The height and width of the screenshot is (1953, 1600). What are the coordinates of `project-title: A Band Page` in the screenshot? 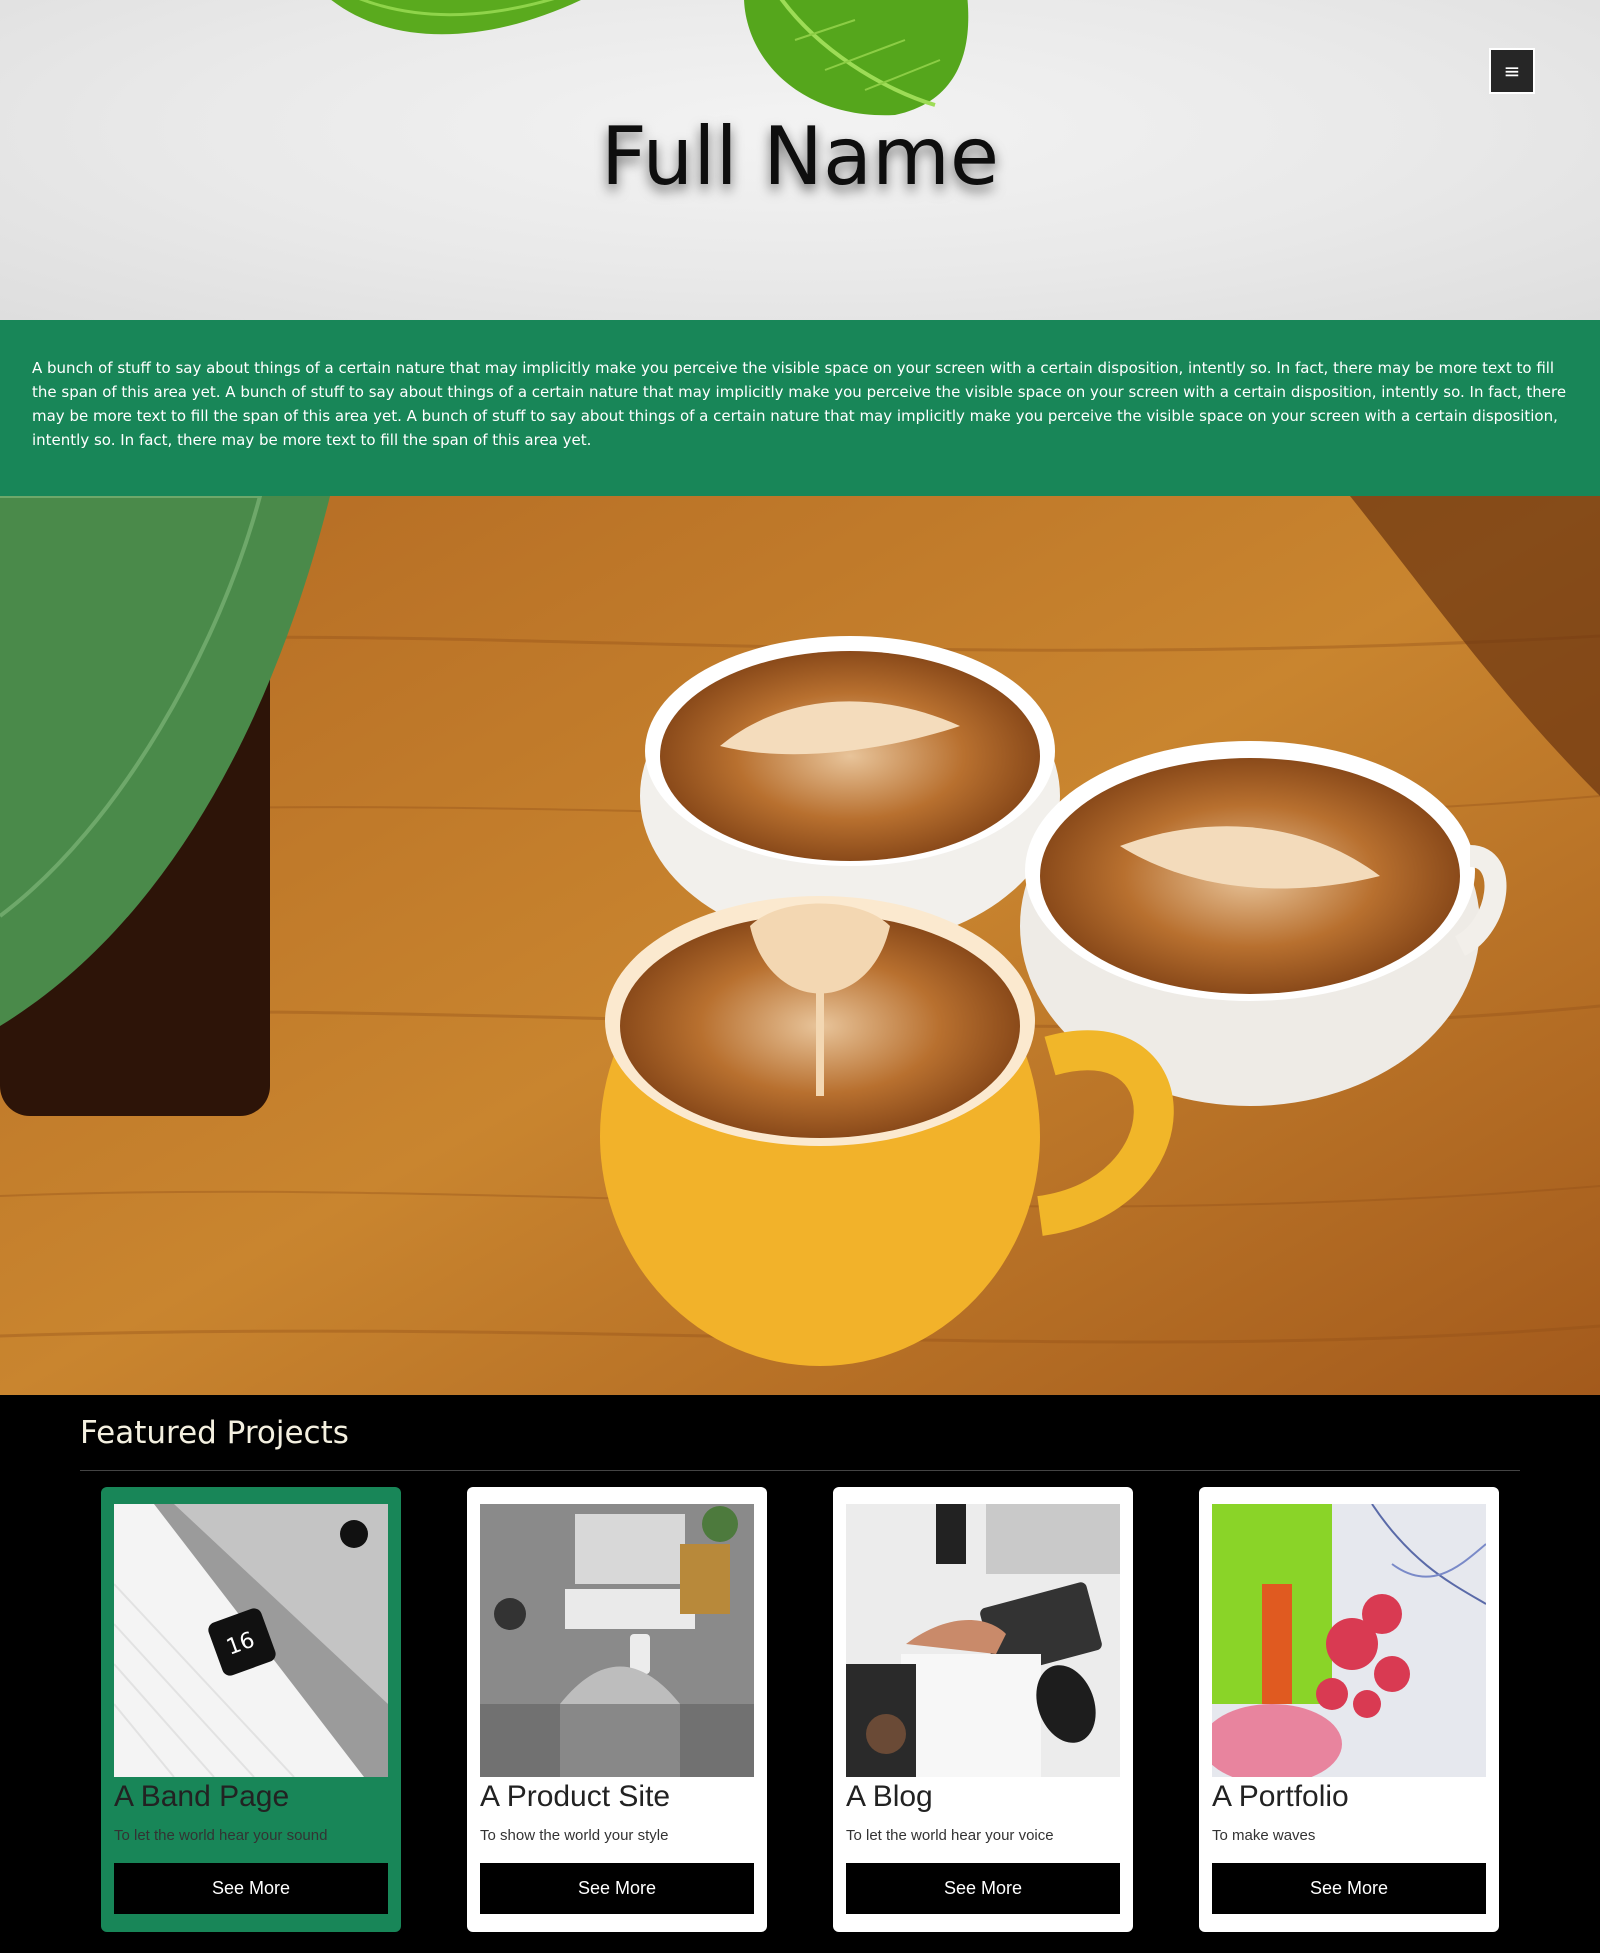 It's located at (202, 1796).